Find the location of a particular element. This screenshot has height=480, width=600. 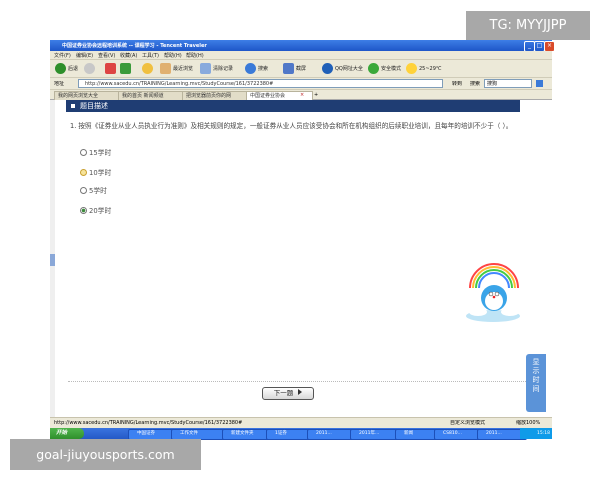

show-time-label: 显示时间 is located at coordinates (536, 375).